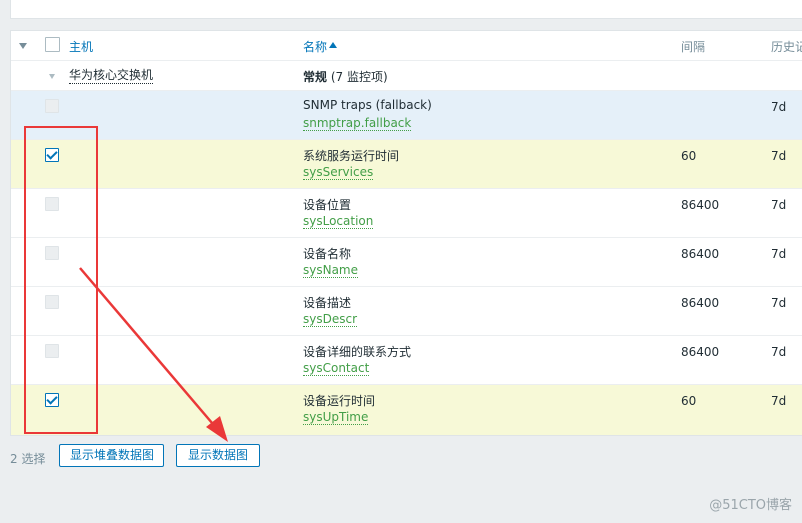 The image size is (802, 523). I want to click on annotation-arrow, so click(153, 354).